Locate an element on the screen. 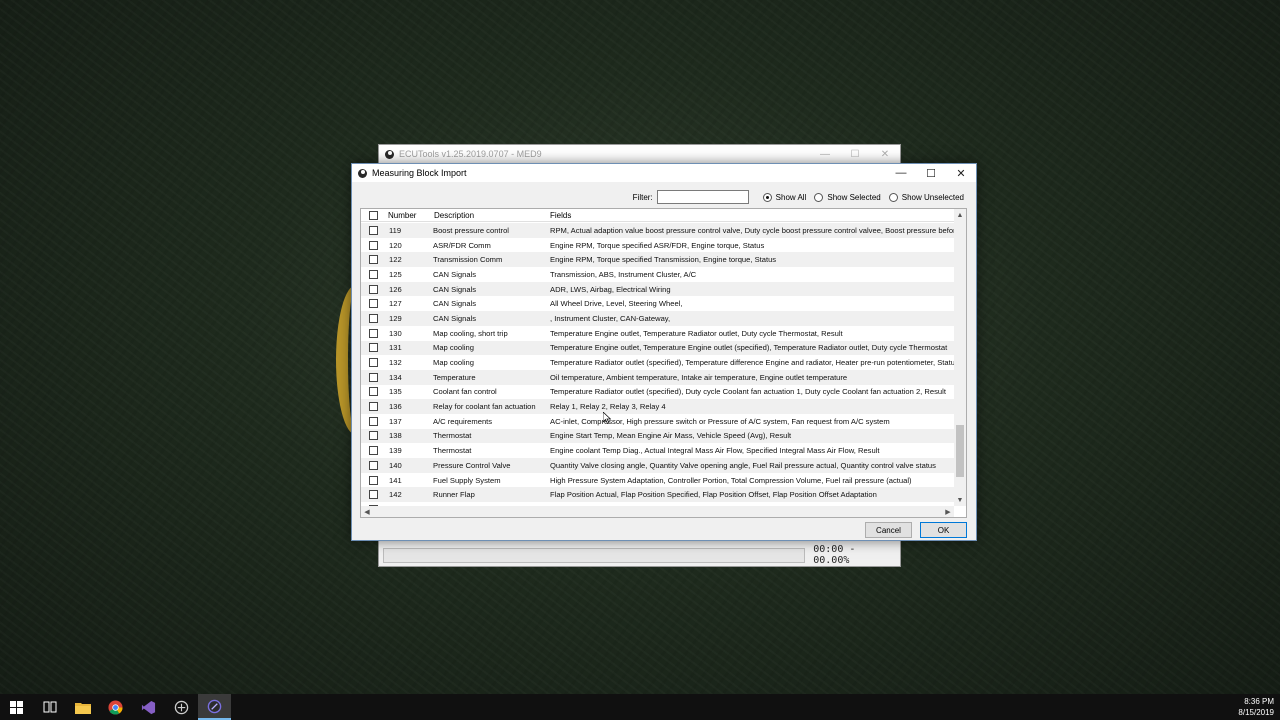 The image size is (1280, 720). ecutools-status-bar: 00:00 - 00.00% is located at coordinates (639, 555).